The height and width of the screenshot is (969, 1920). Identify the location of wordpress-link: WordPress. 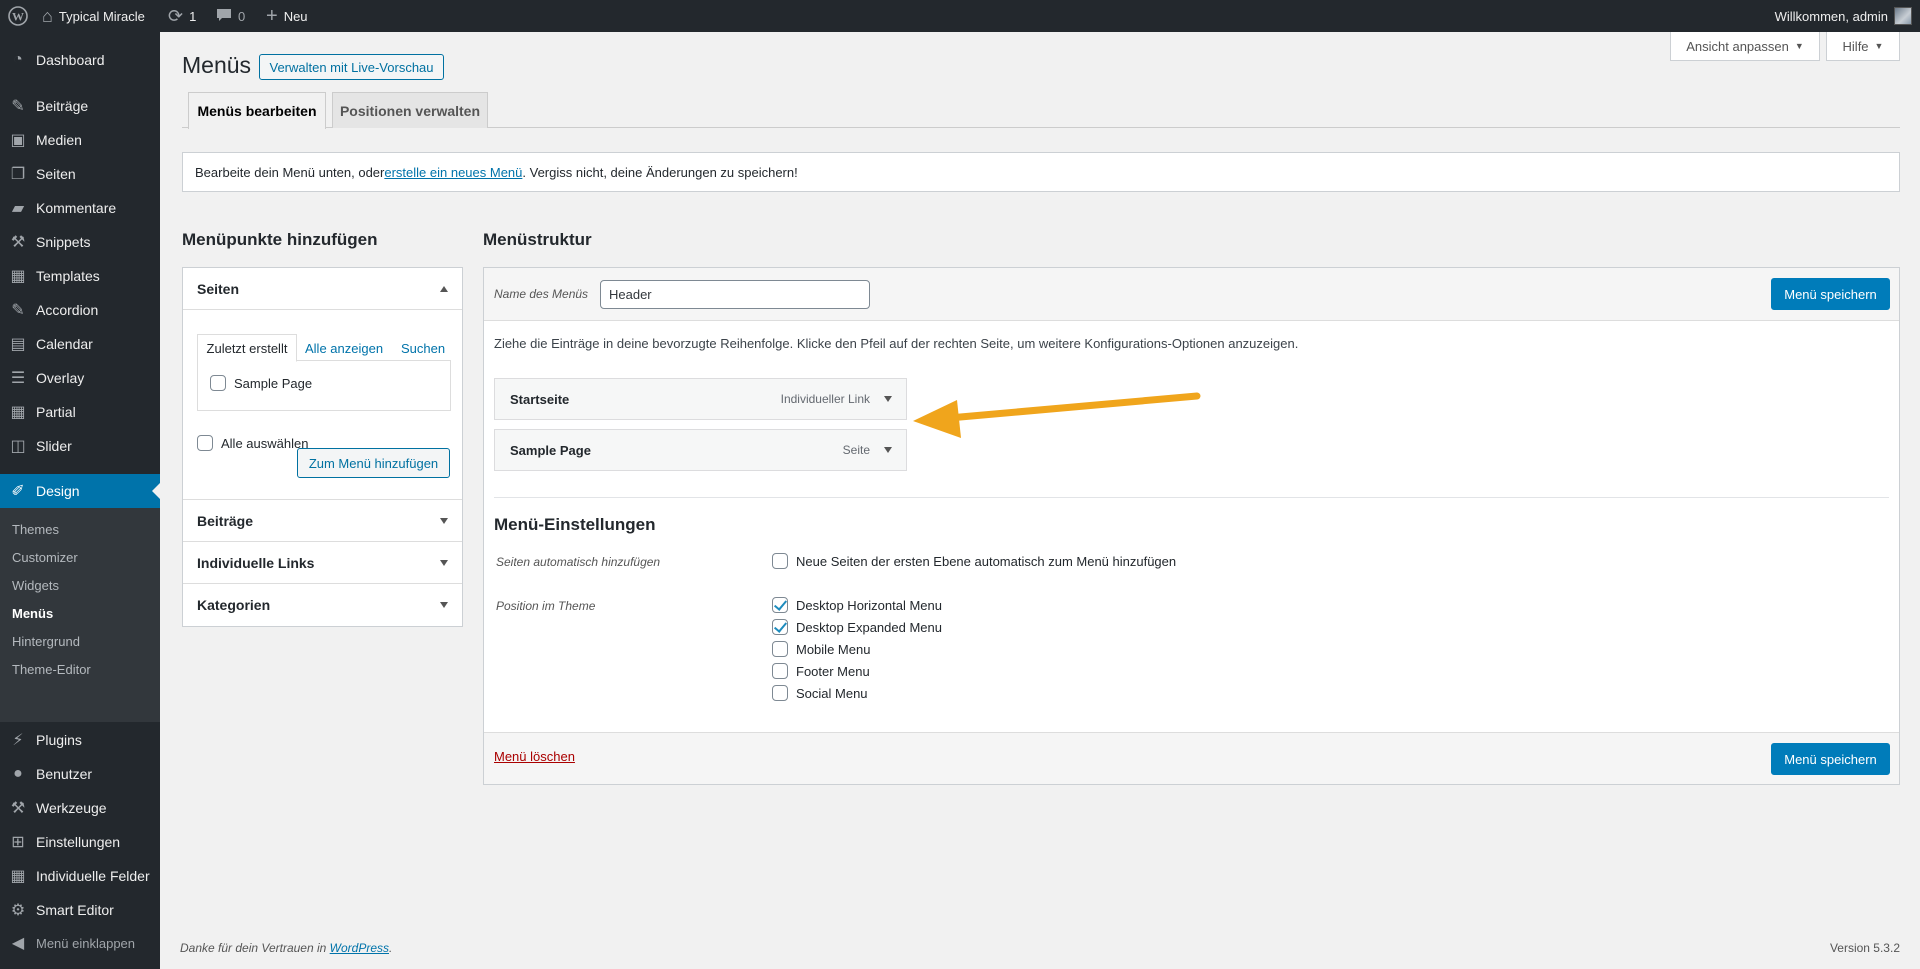
(359, 948).